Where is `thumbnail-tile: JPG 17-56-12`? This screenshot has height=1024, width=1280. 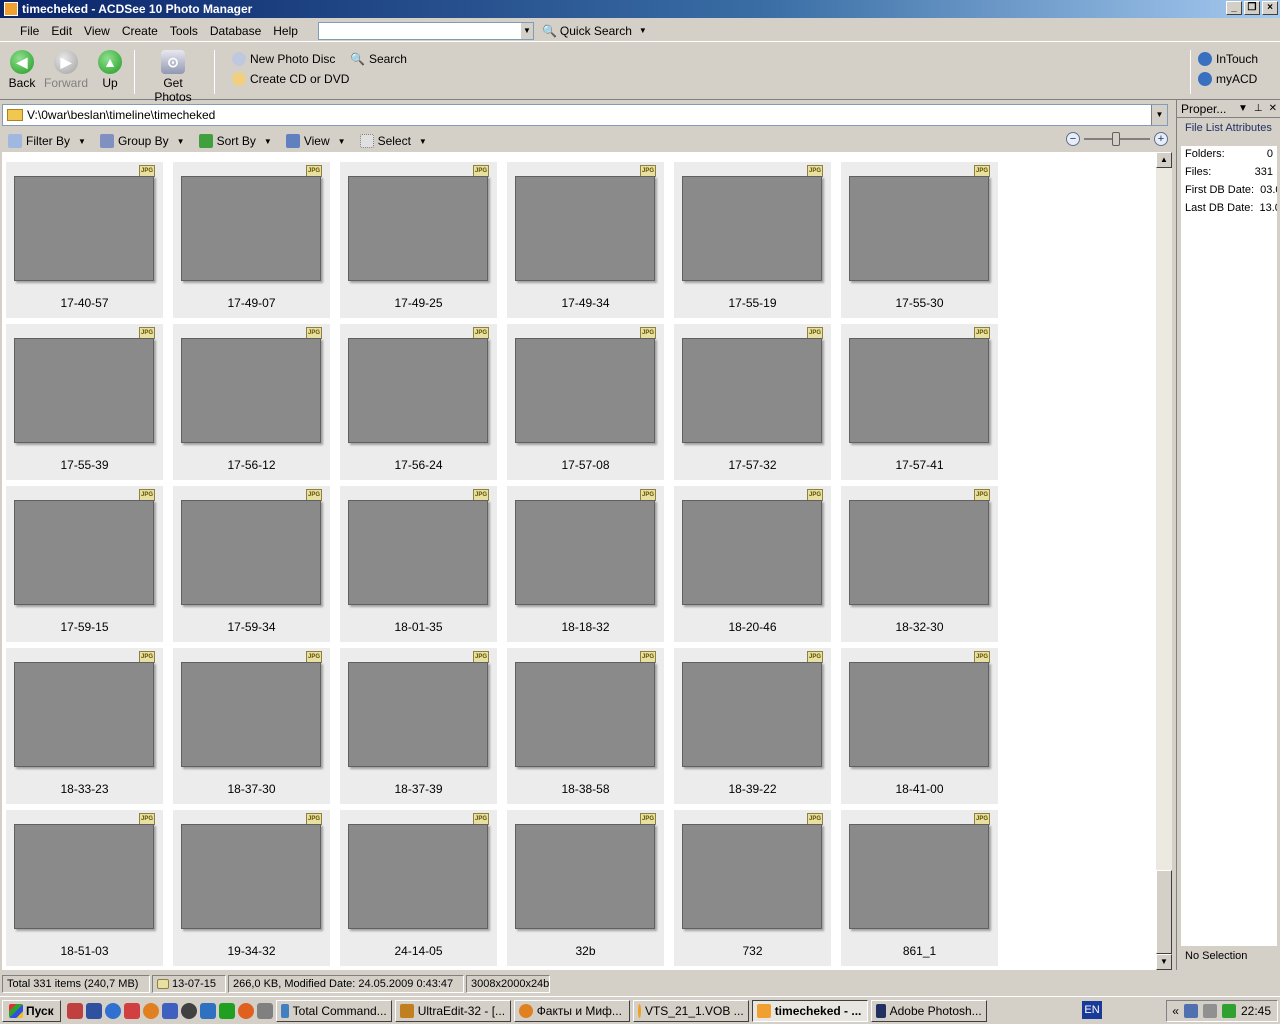 thumbnail-tile: JPG 17-56-12 is located at coordinates (251, 402).